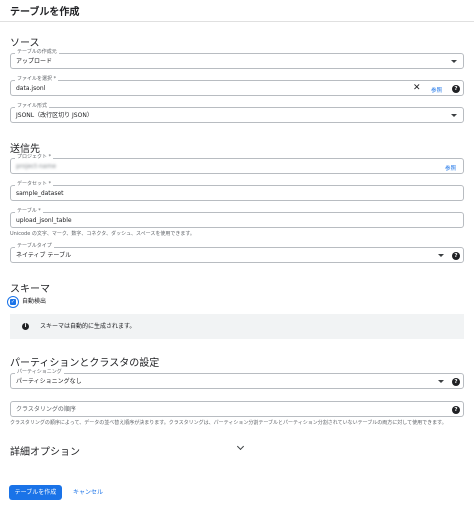 The height and width of the screenshot is (506, 474). What do you see at coordinates (54, 115) in the screenshot?
I see `file-format-value: JSONL（改行区切り JSON）` at bounding box center [54, 115].